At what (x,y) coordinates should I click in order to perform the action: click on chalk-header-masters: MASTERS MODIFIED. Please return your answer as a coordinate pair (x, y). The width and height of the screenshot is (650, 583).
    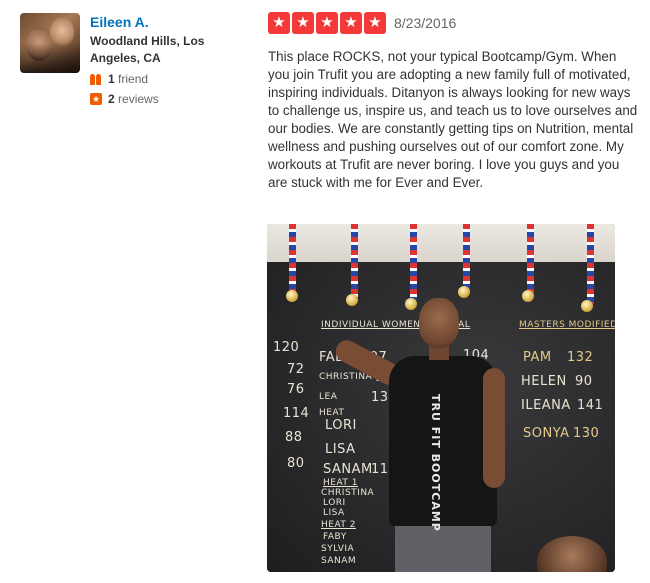
    Looking at the image, I should click on (567, 325).